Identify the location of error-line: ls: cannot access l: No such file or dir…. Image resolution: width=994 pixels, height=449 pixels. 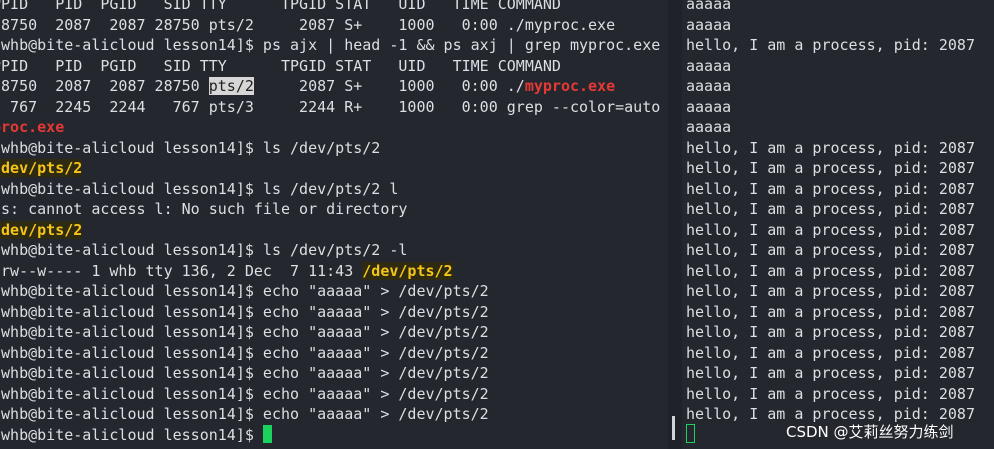
(204, 209).